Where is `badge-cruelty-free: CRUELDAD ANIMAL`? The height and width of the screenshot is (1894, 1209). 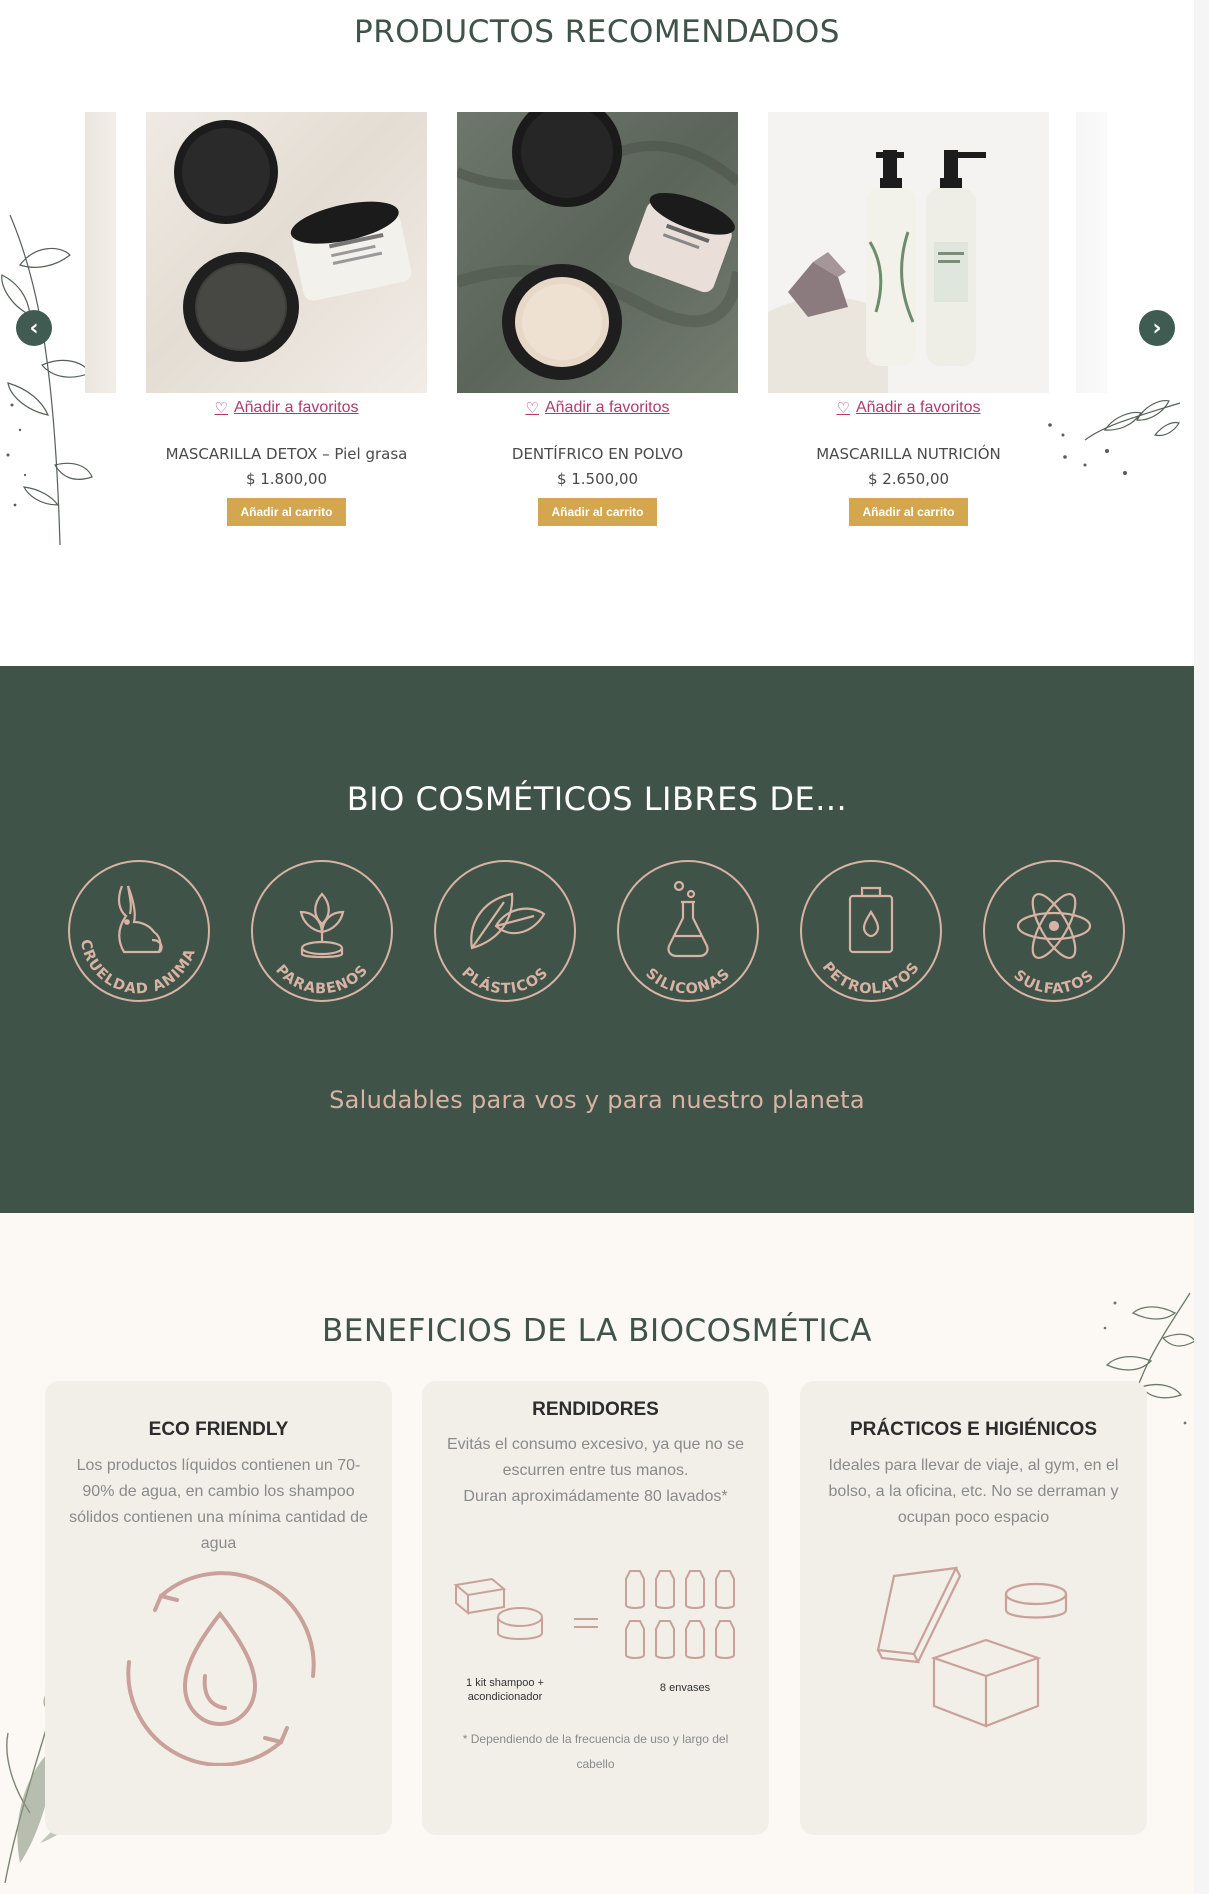
badge-cruelty-free: CRUELDAD ANIMAL is located at coordinates (136, 925).